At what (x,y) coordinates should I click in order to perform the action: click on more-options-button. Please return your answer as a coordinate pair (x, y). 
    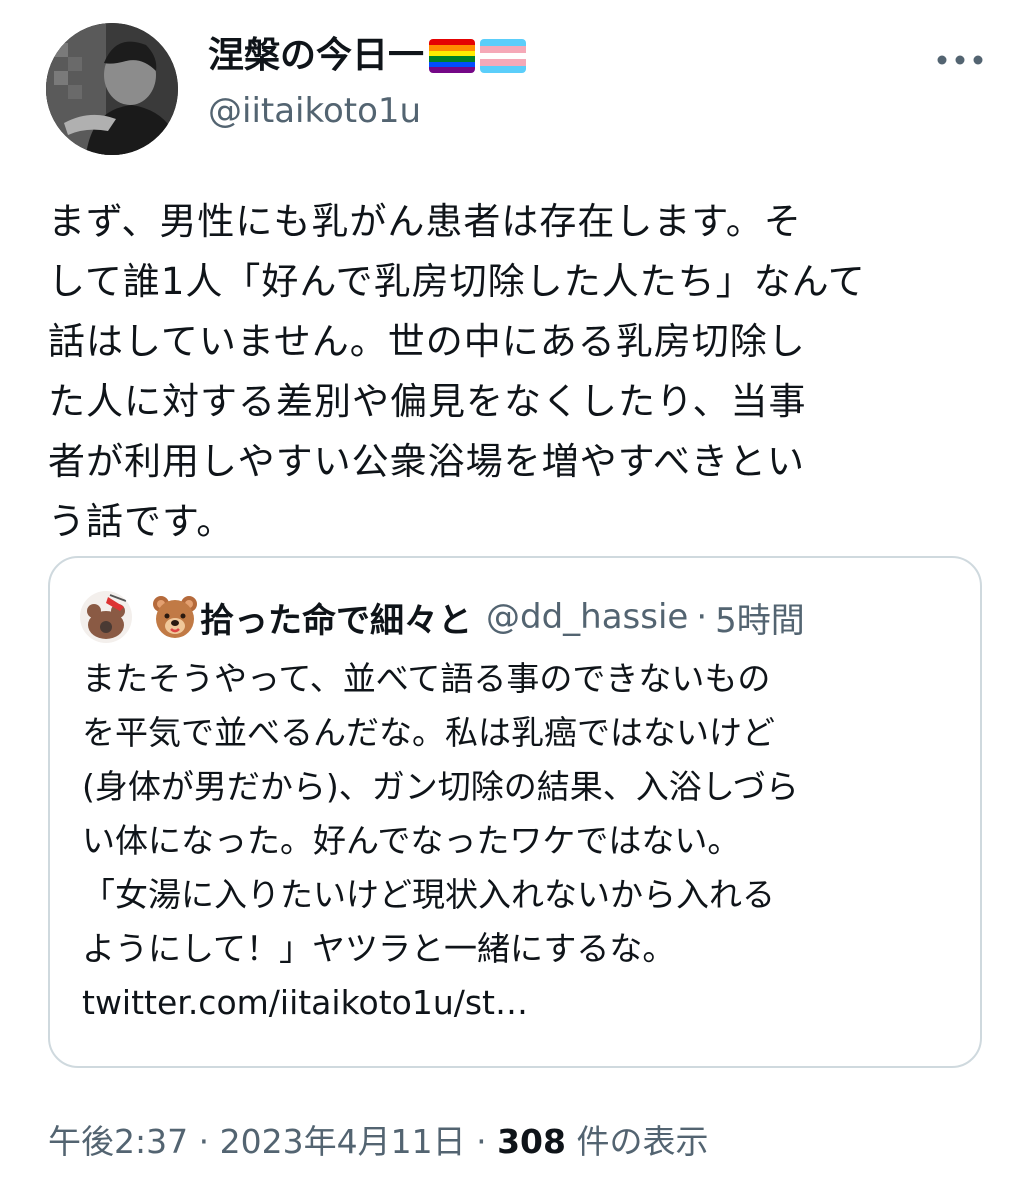
    Looking at the image, I should click on (960, 60).